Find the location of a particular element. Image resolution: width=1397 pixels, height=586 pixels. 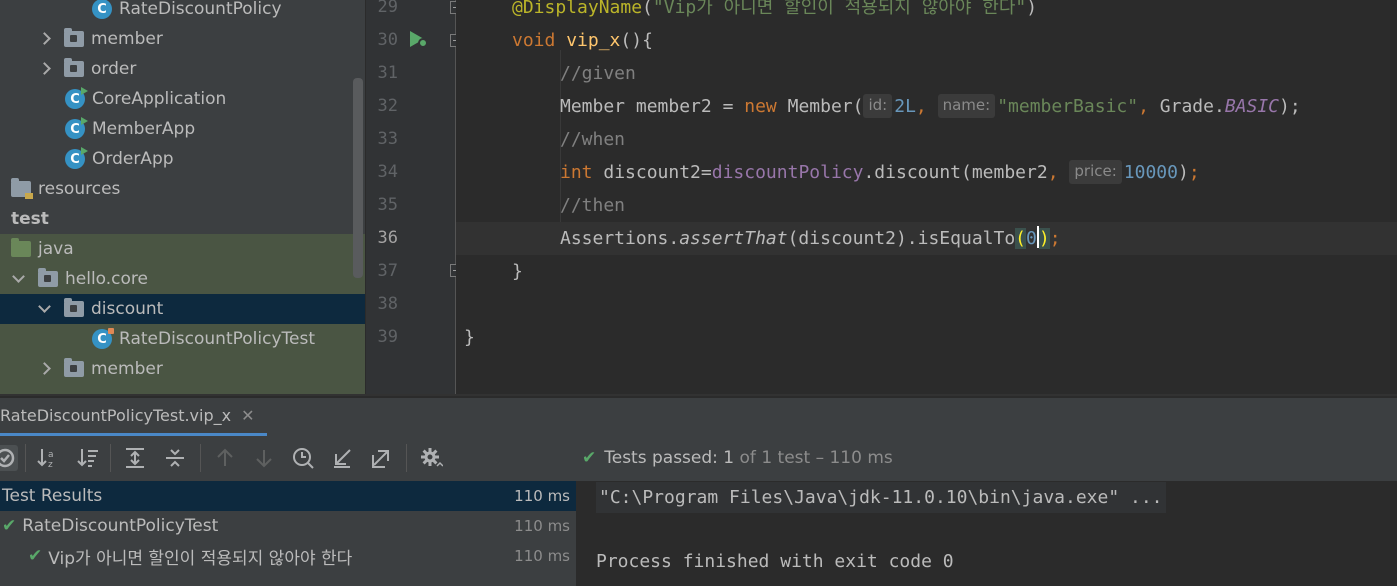

console-exit-line: Process finished with exit code 0 is located at coordinates (775, 561).